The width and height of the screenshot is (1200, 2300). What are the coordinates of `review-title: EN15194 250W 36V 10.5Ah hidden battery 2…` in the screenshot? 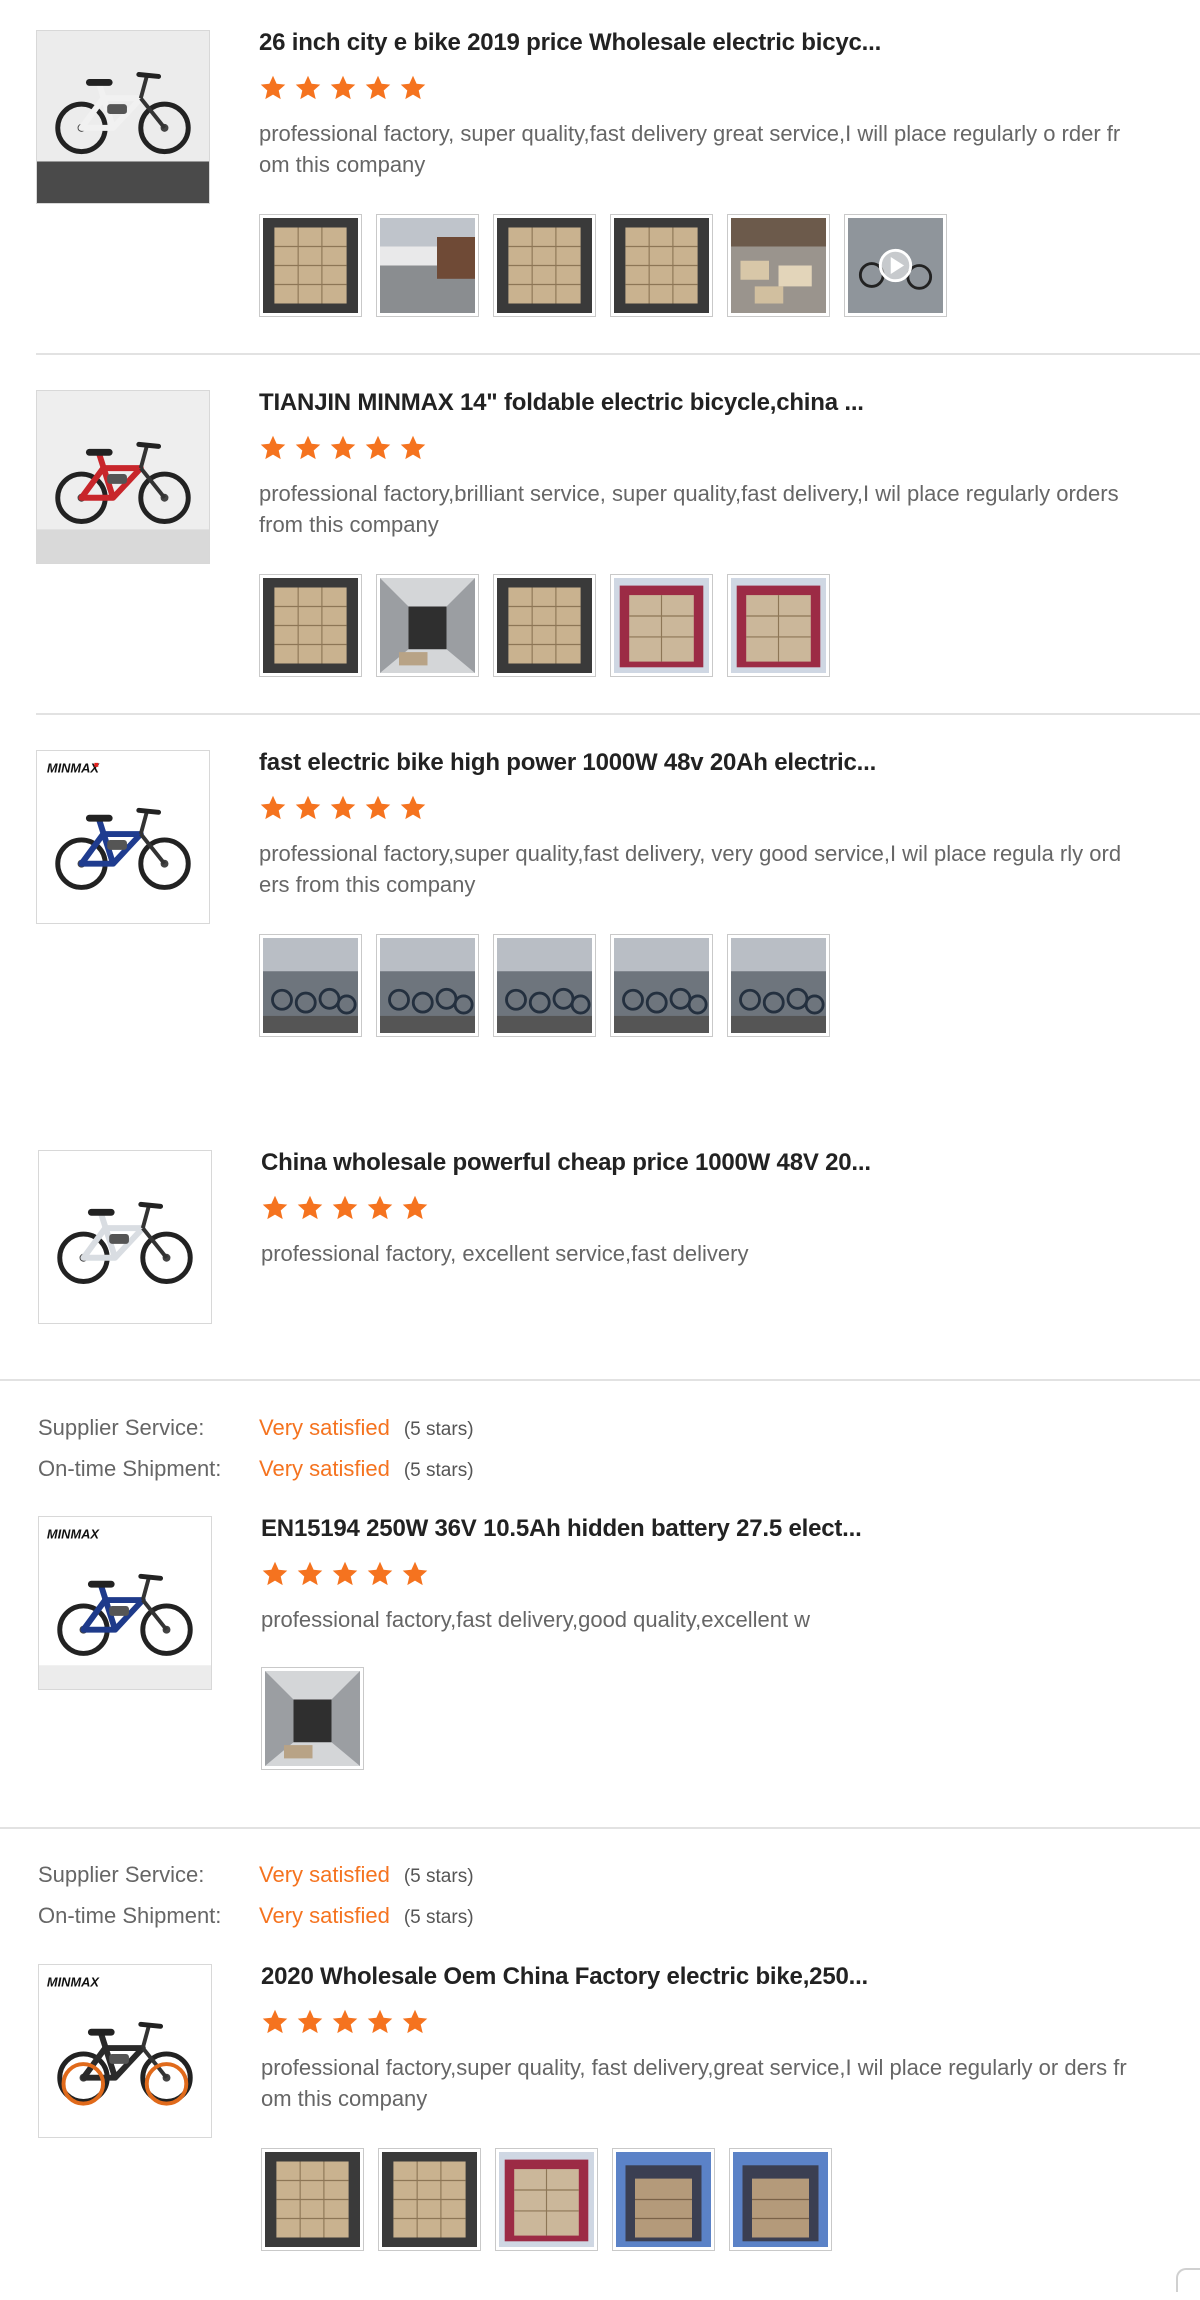 It's located at (561, 1529).